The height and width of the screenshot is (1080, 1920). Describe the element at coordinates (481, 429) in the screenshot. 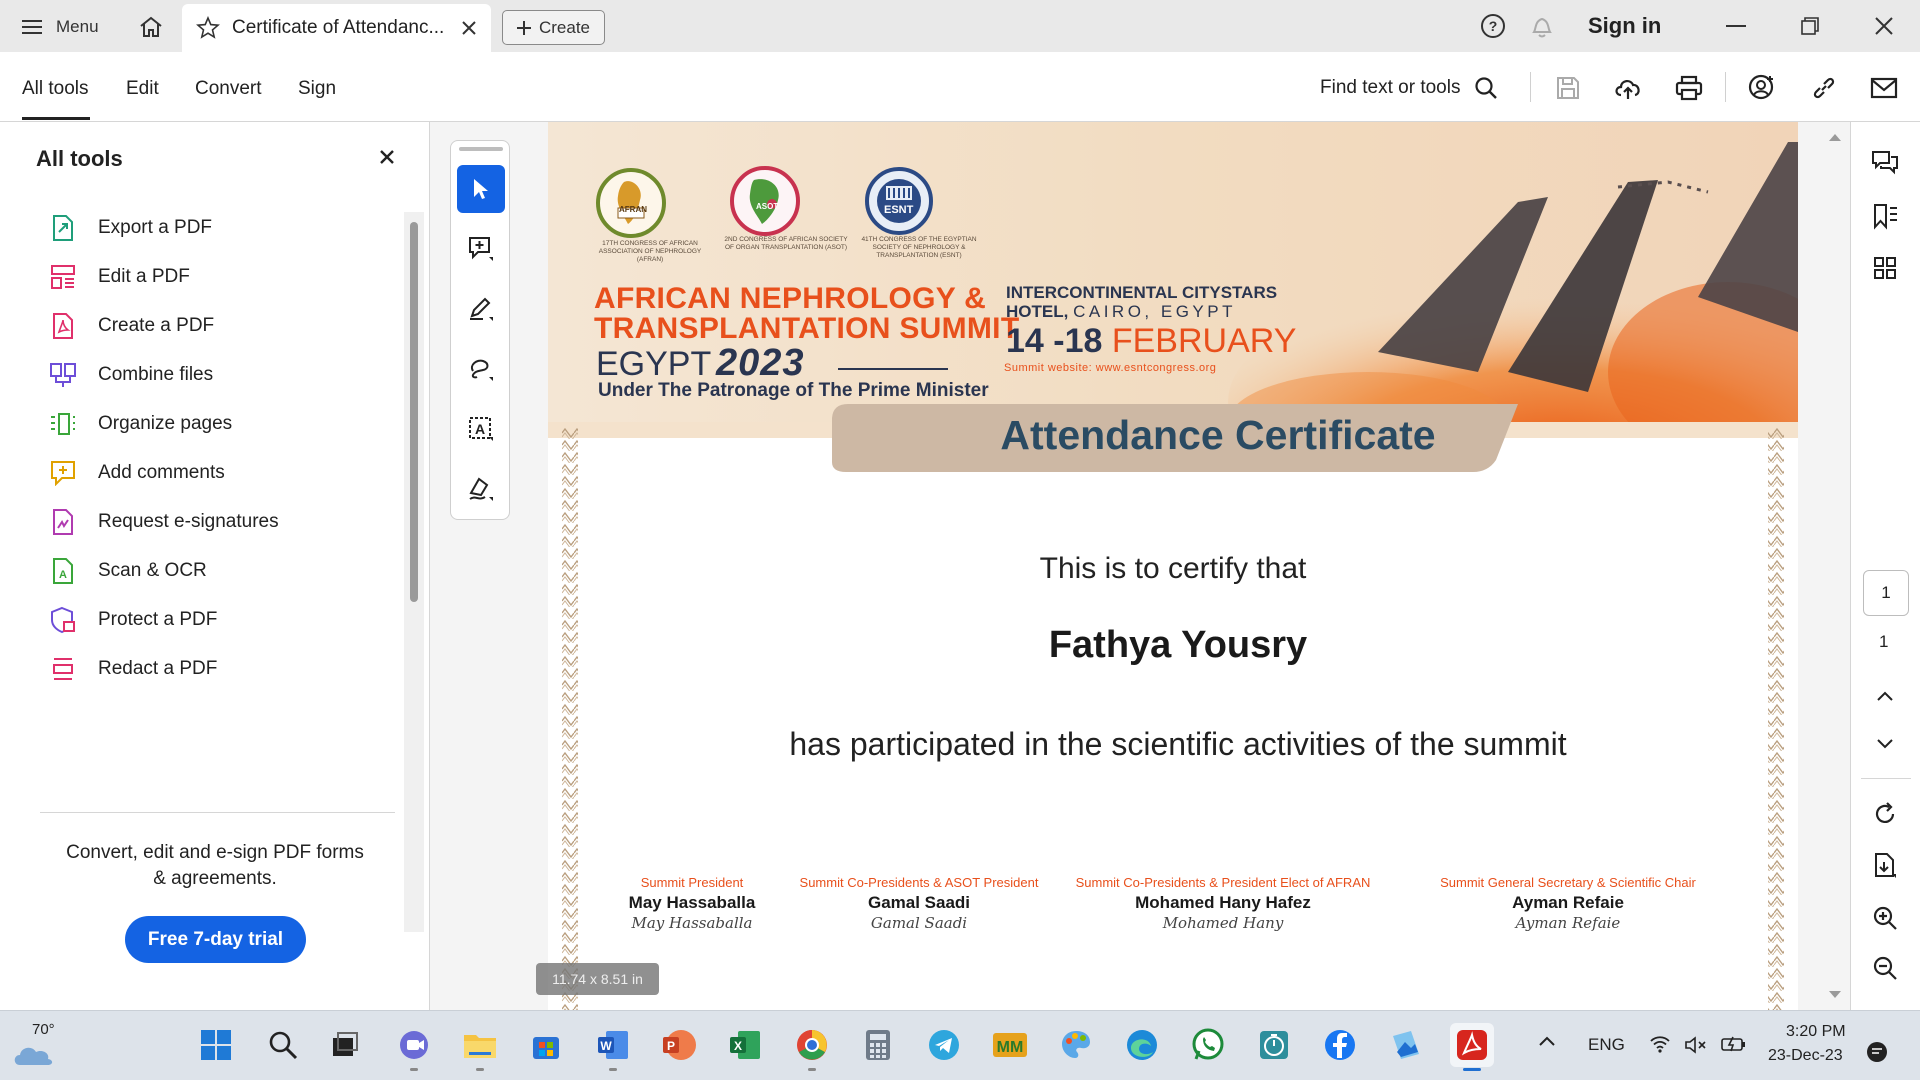

I see `text-select-tool: A` at that location.